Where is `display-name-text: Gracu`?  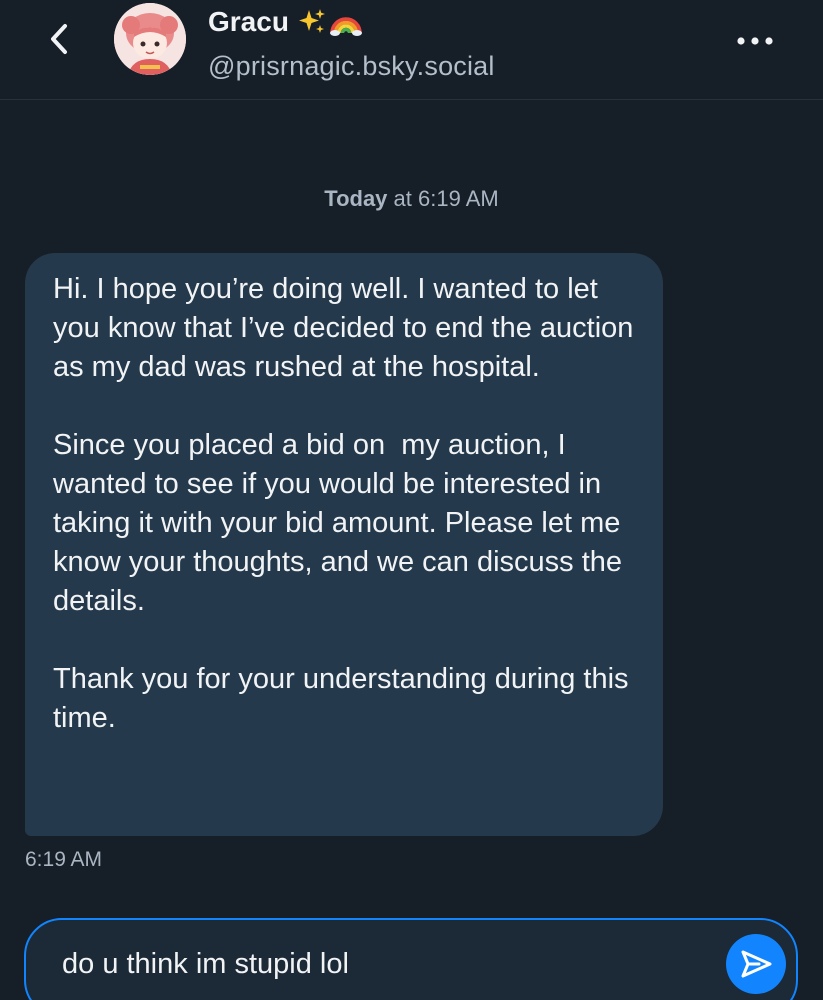
display-name-text: Gracu is located at coordinates (248, 21).